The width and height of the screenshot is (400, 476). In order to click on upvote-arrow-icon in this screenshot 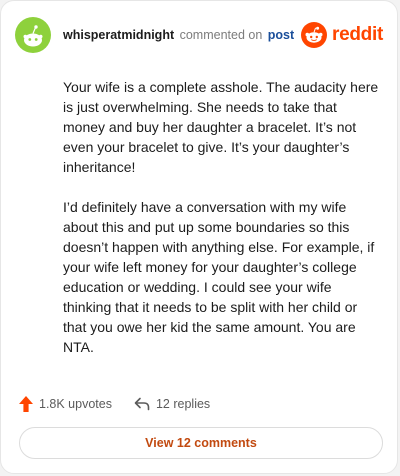, I will do `click(26, 404)`.